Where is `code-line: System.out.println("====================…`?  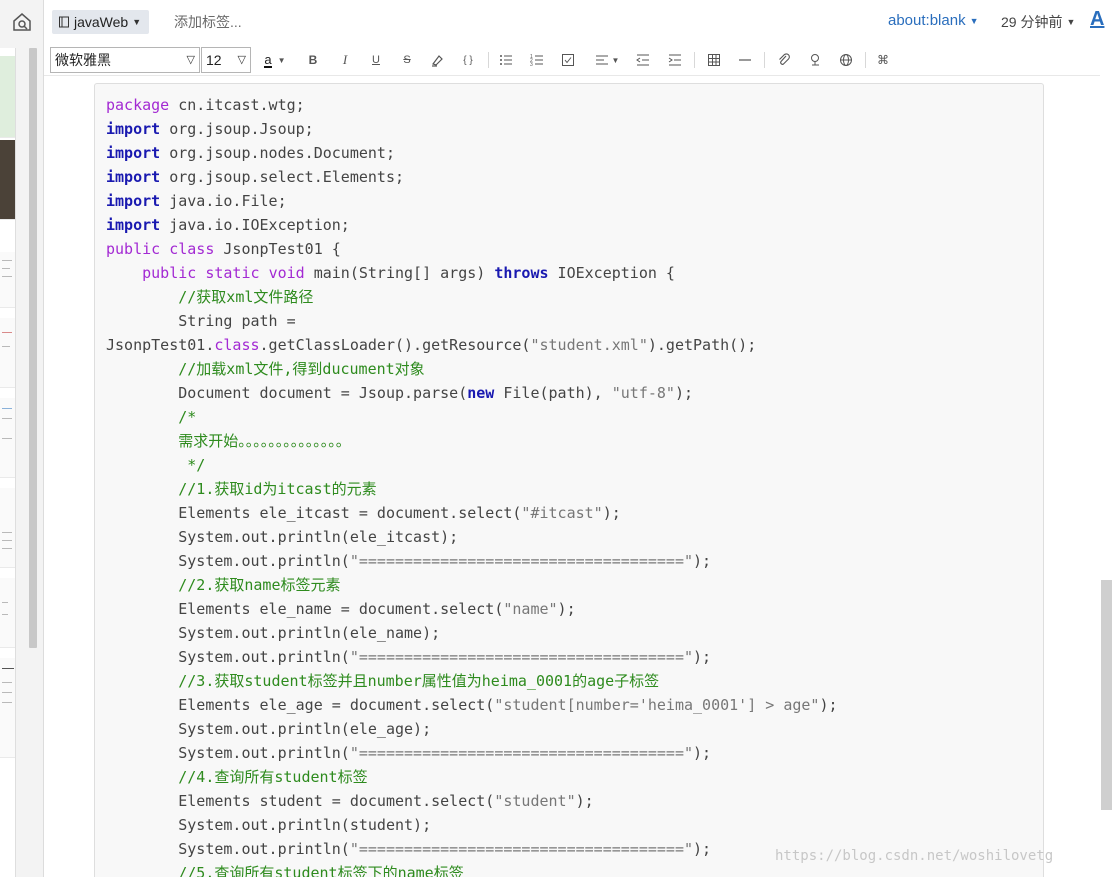
code-line: System.out.println("====================… is located at coordinates (472, 849).